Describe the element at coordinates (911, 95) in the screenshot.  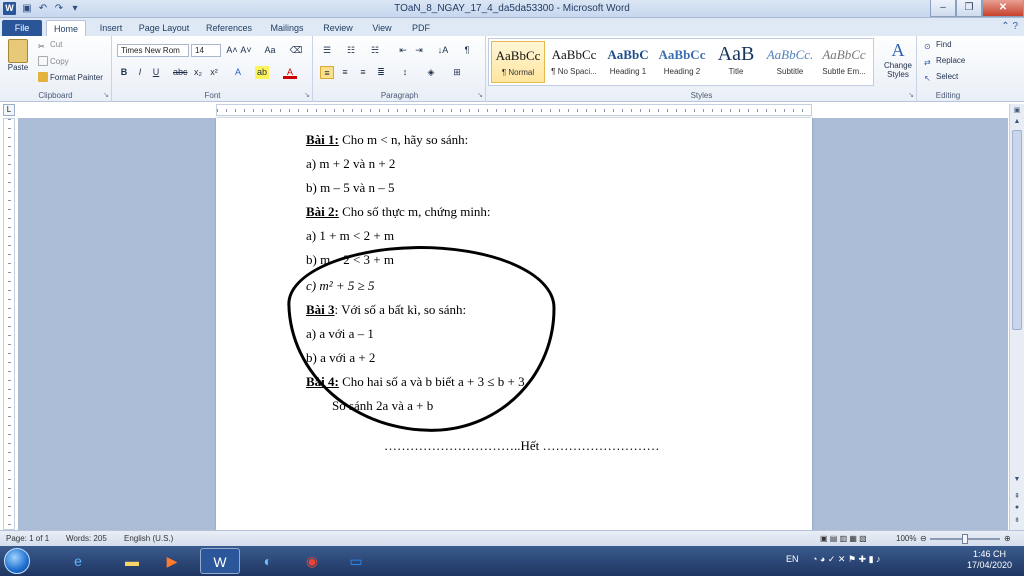
I see `styles-launcher-icon: ↘` at that location.